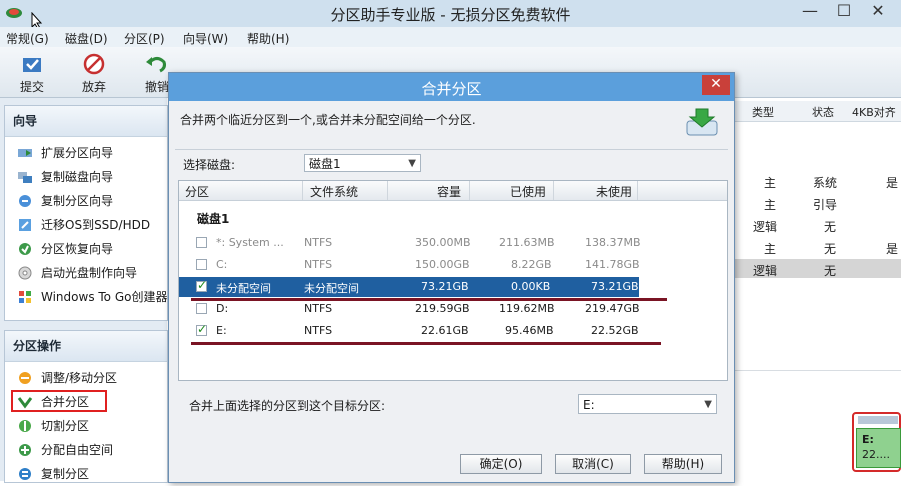  Describe the element at coordinates (93, 87) in the screenshot. I see `discard-label: 放弃` at that location.